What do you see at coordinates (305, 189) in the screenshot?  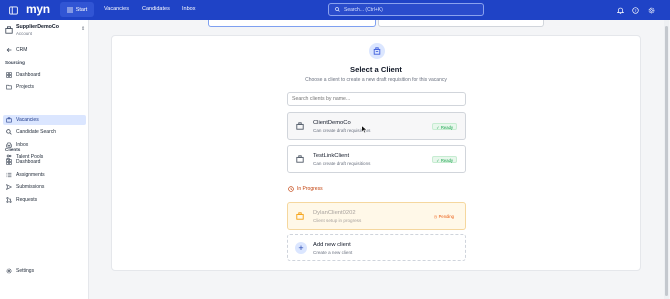 I see `in-progress-heading: In Progress` at bounding box center [305, 189].